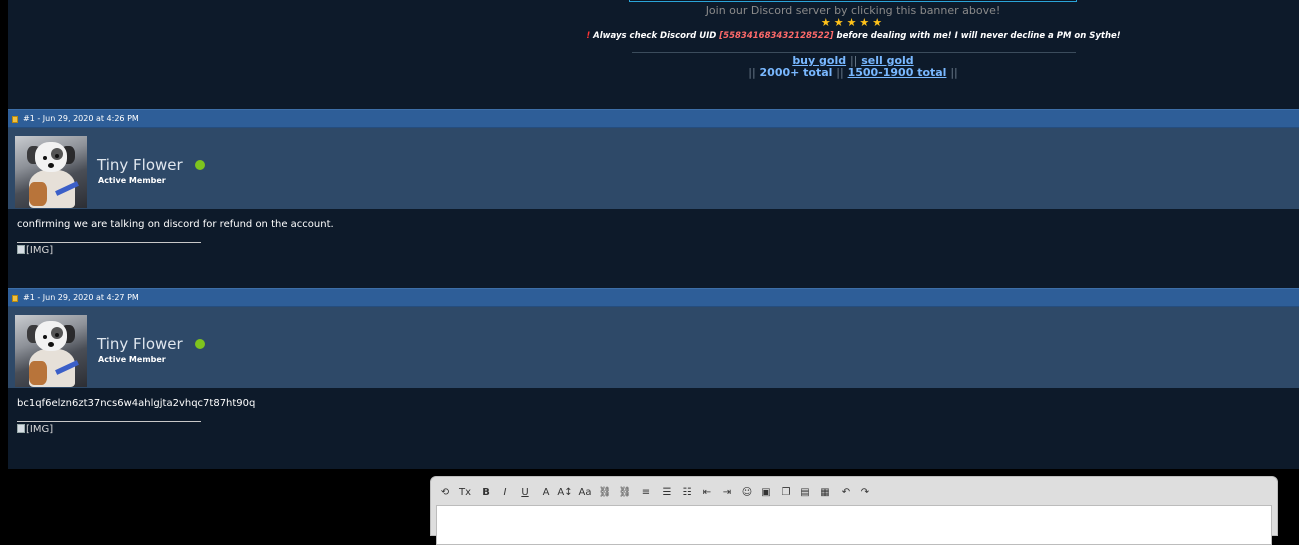  Describe the element at coordinates (766, 493) in the screenshot. I see `image-icon: ▣` at that location.